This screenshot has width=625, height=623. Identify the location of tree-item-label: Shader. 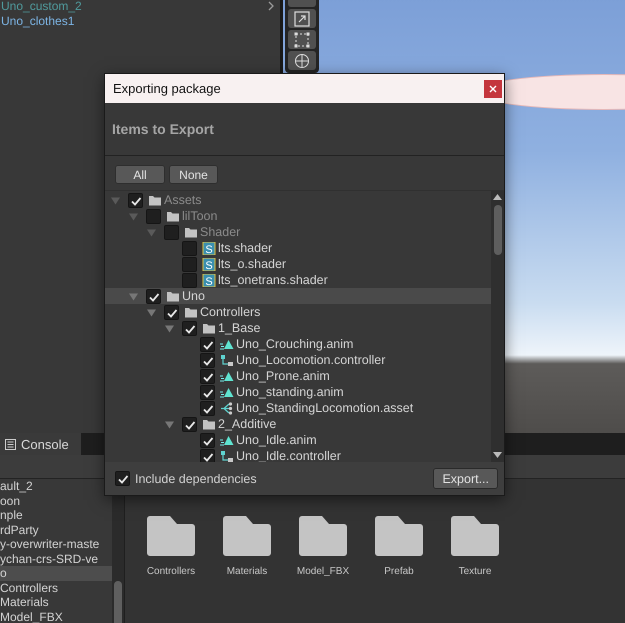
(220, 232).